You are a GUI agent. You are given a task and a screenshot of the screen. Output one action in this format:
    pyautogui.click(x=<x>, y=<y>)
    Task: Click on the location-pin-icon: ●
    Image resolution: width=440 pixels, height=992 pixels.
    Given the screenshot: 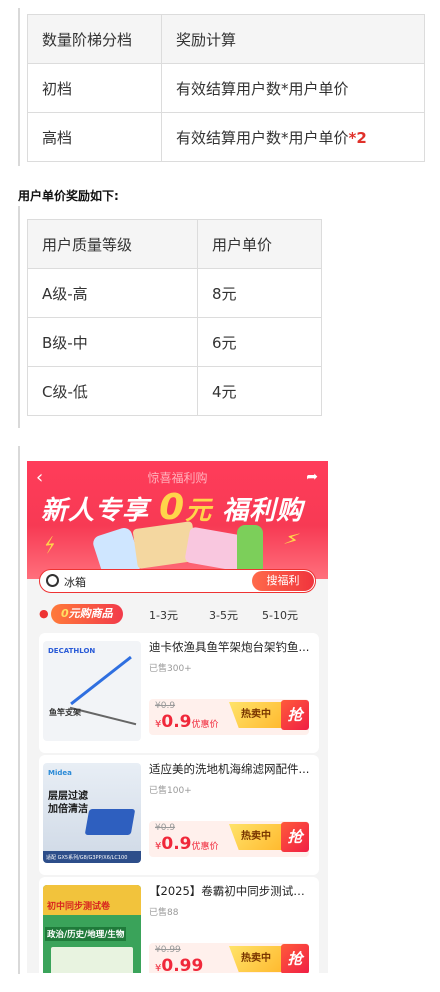 What is the action you would take?
    pyautogui.click(x=44, y=613)
    